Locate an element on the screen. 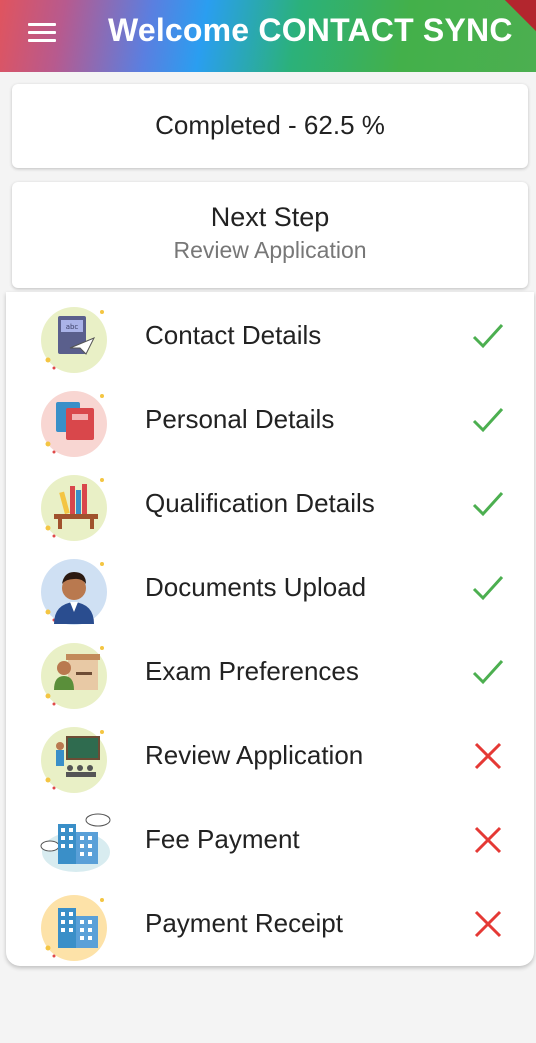  step-label: Fee Payment is located at coordinates (222, 839).